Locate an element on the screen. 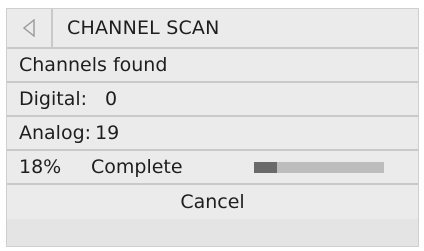 This screenshot has width=424, height=251. cancel-label: Cancel is located at coordinates (212, 202).